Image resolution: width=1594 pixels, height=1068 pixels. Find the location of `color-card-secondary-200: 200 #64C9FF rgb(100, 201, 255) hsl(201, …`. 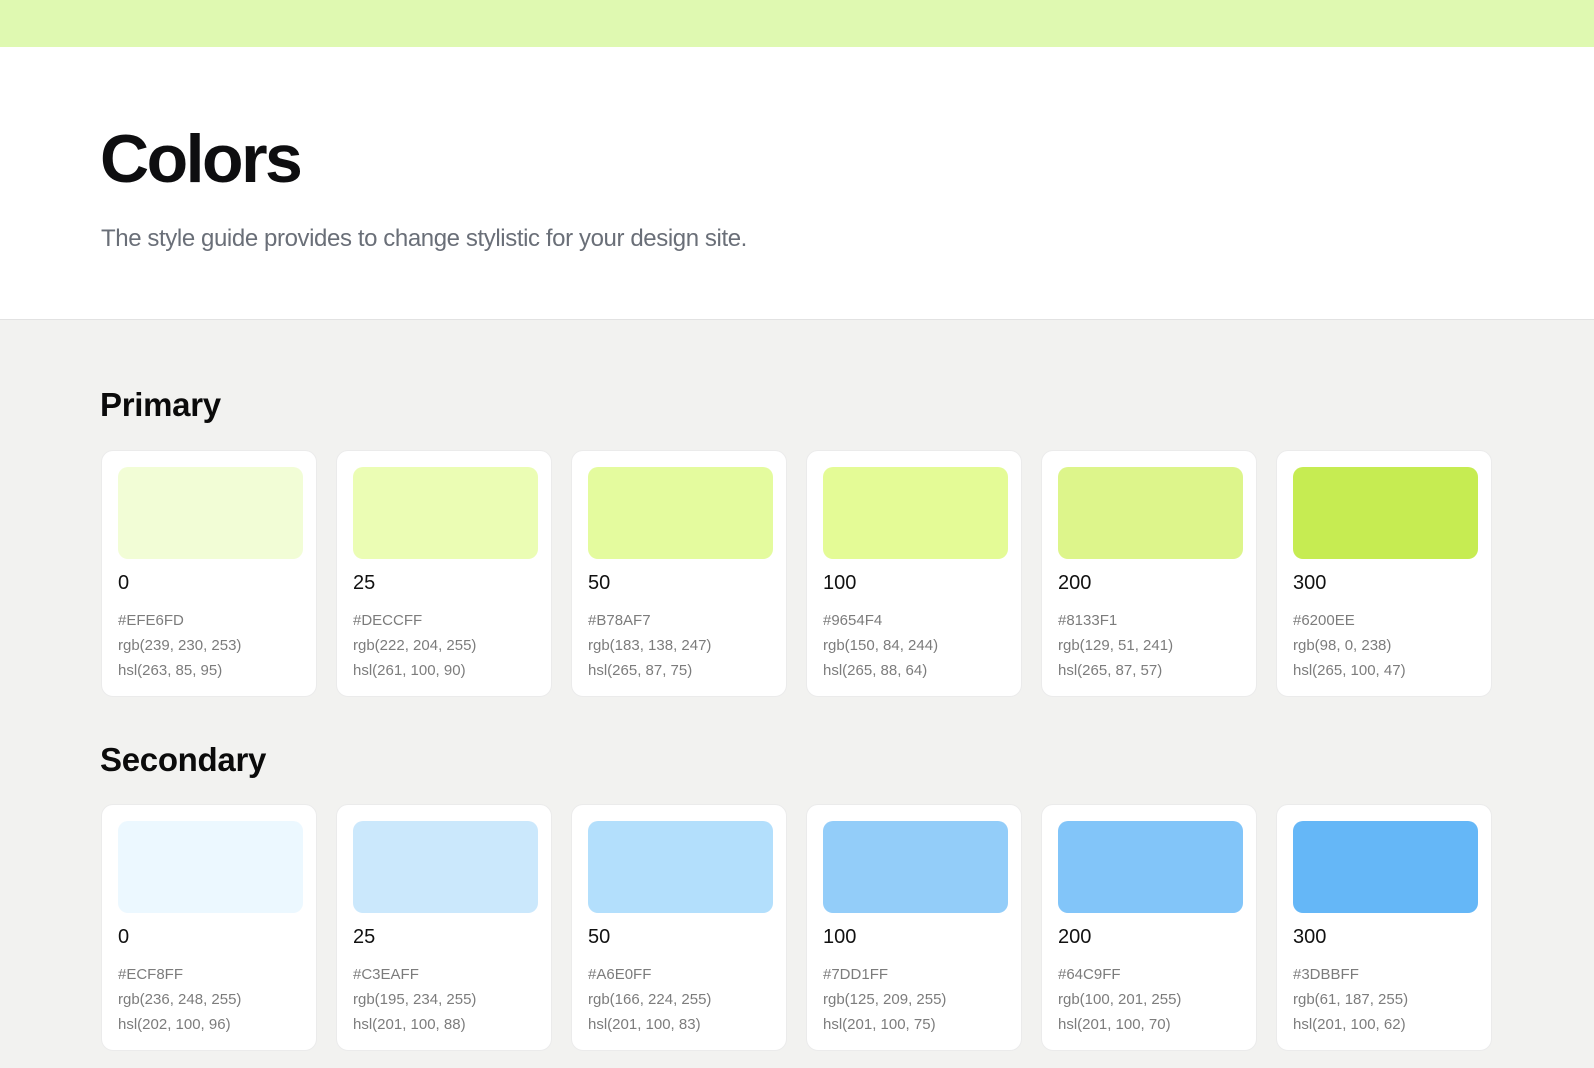

color-card-secondary-200: 200 #64C9FF rgb(100, 201, 255) hsl(201, … is located at coordinates (1149, 927).